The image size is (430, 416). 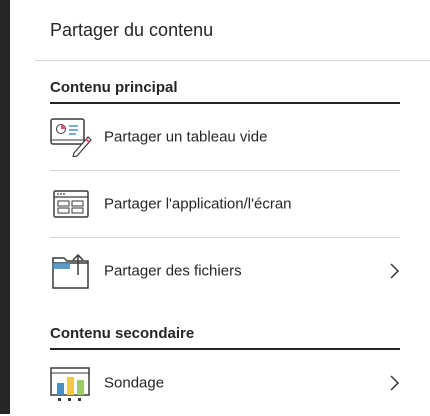 What do you see at coordinates (225, 90) in the screenshot?
I see `section-header-primary: Contenu principal` at bounding box center [225, 90].